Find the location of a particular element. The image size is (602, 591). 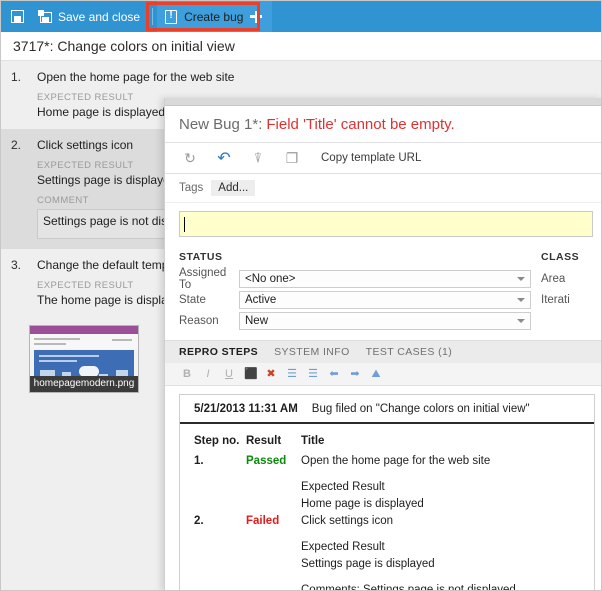

indent-icon: ➡ is located at coordinates (355, 374).